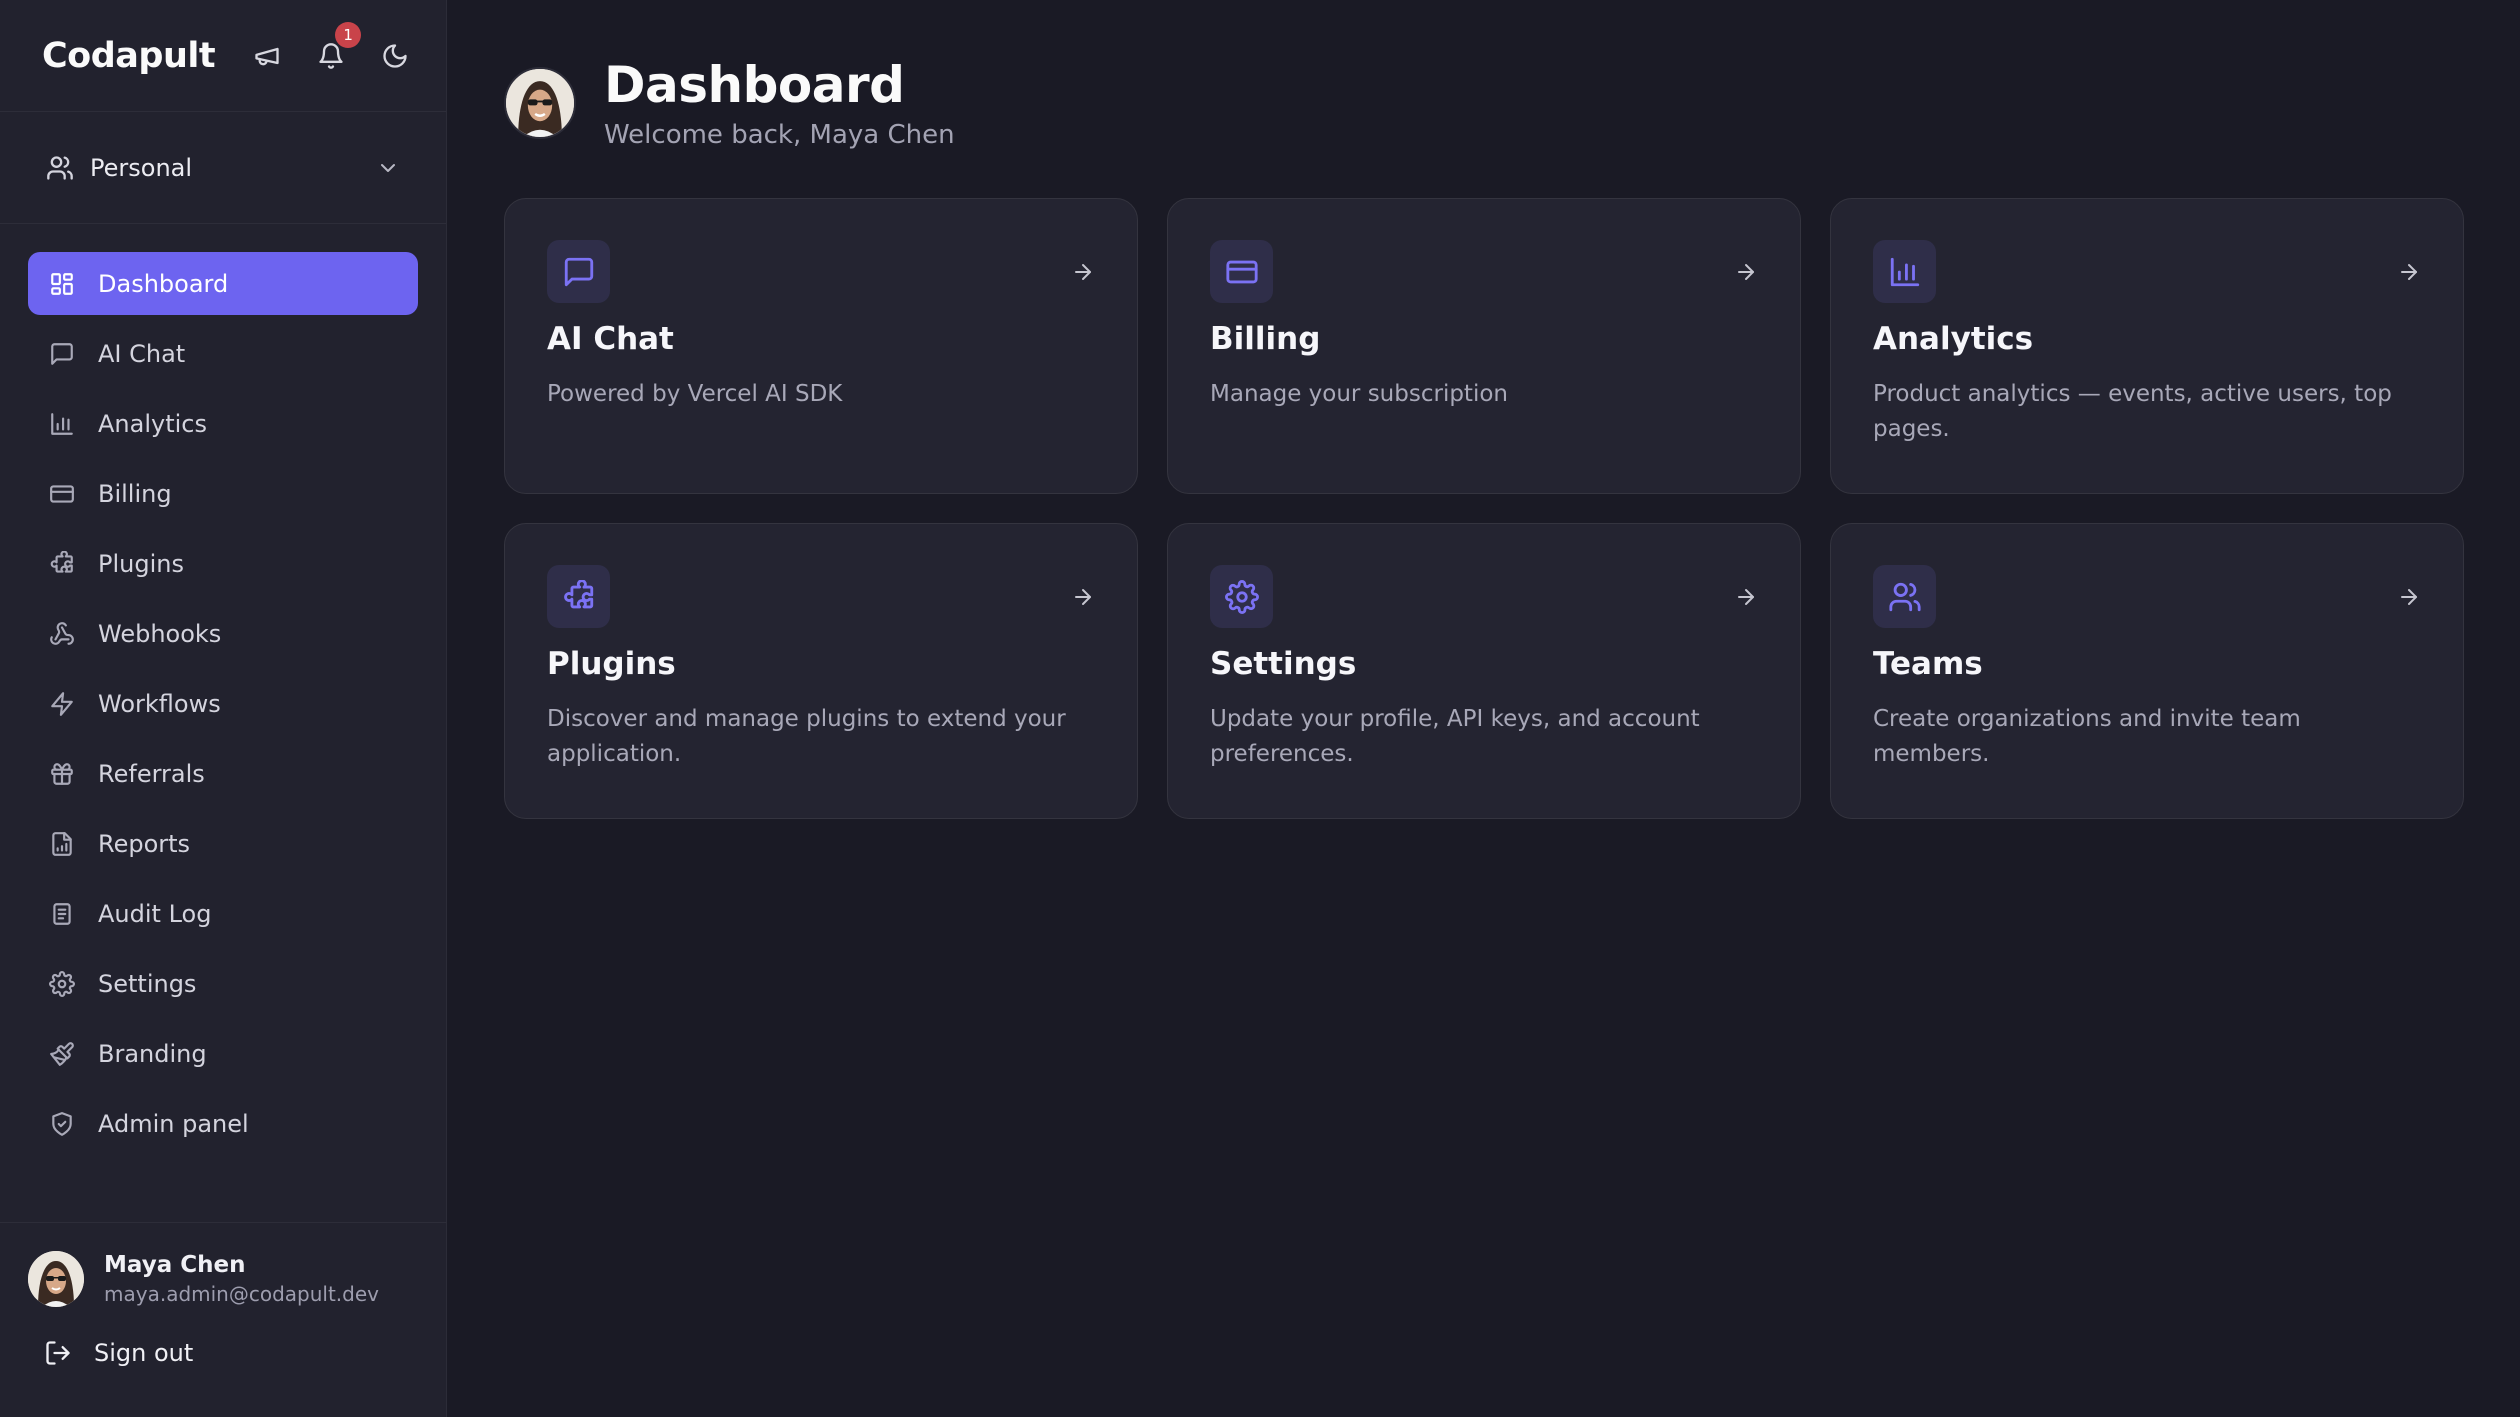  What do you see at coordinates (223, 773) in the screenshot?
I see `sidebar-item-referrals: Referrals` at bounding box center [223, 773].